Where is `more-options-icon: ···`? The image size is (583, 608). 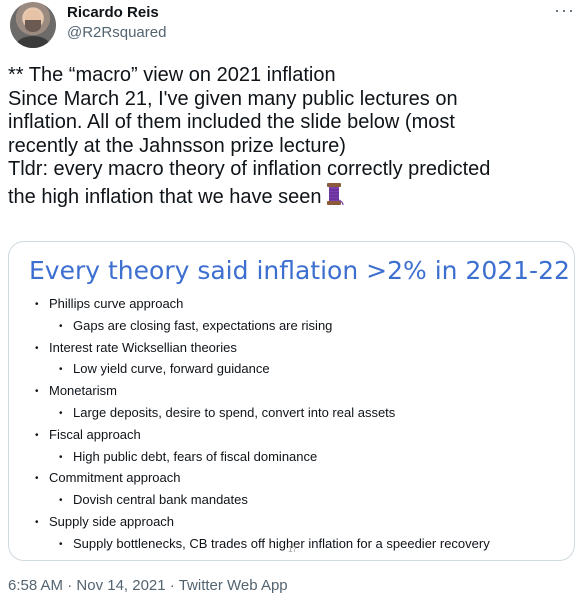 more-options-icon: ··· is located at coordinates (564, 10).